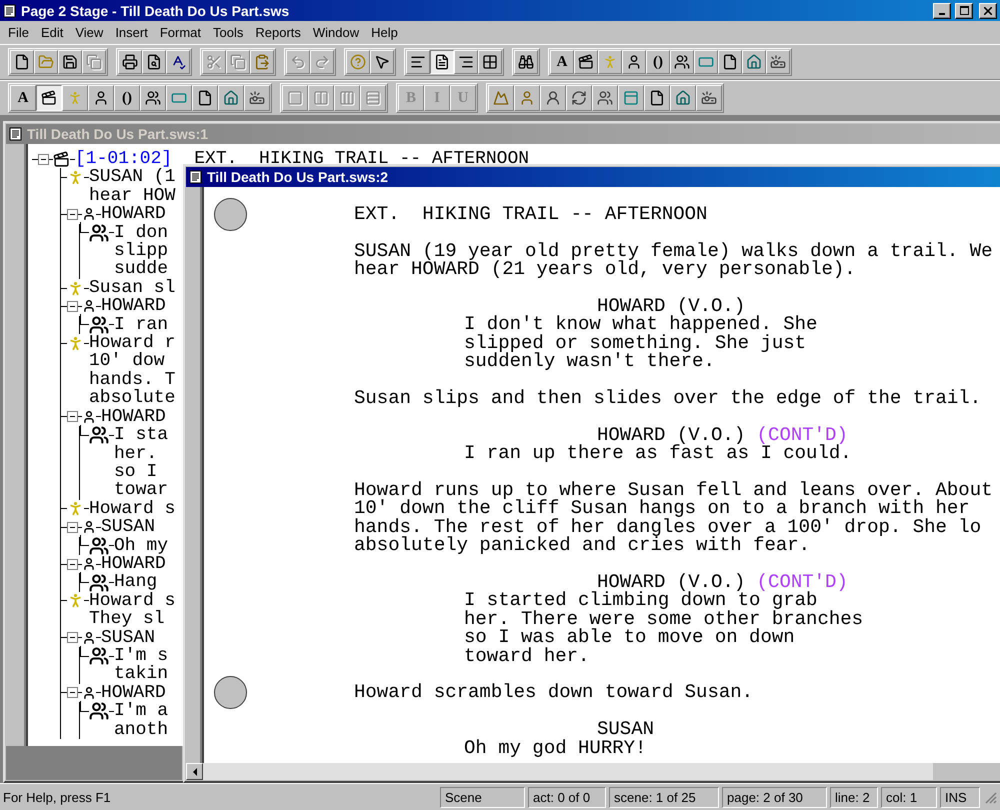 The height and width of the screenshot is (810, 1000). I want to click on dialogue-outline-text: Oh my, so click(141, 545).